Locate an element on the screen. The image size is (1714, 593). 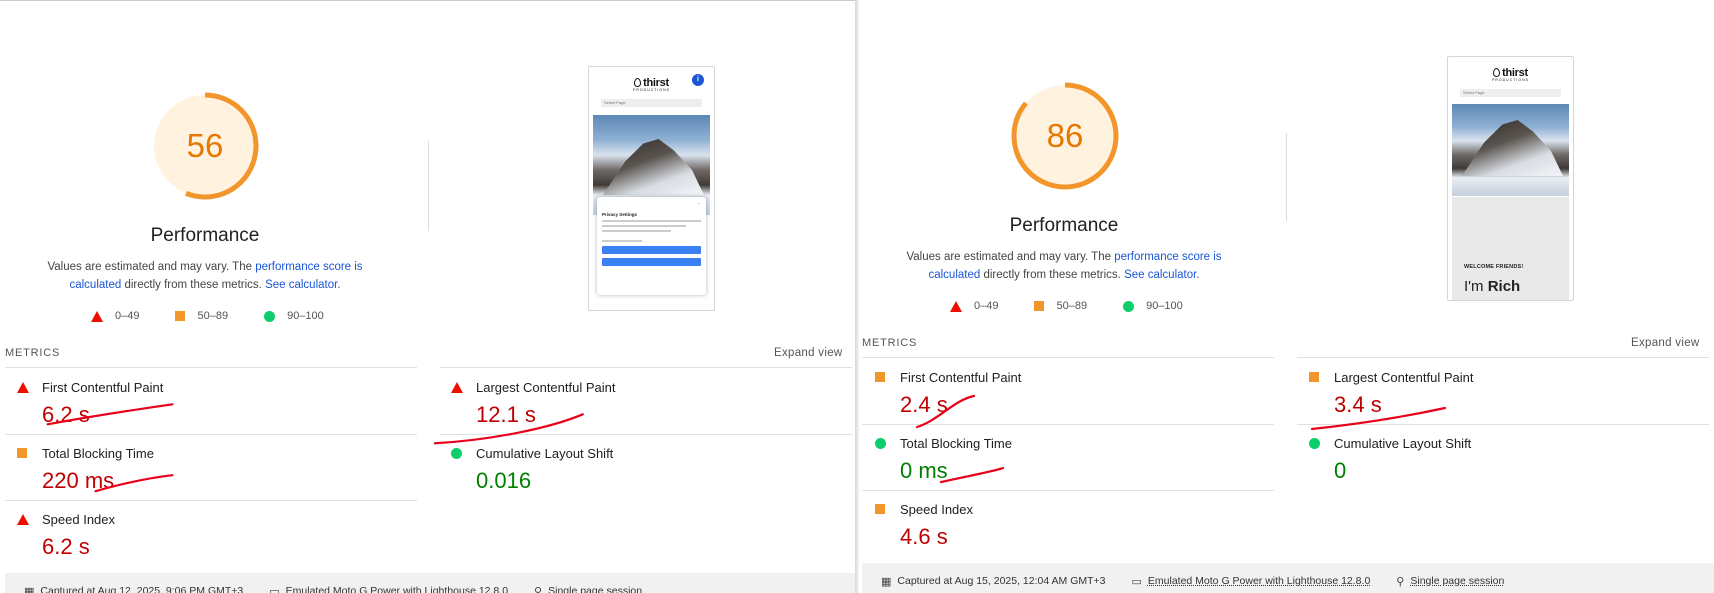
metric-value: 2.4 s is located at coordinates (924, 404).